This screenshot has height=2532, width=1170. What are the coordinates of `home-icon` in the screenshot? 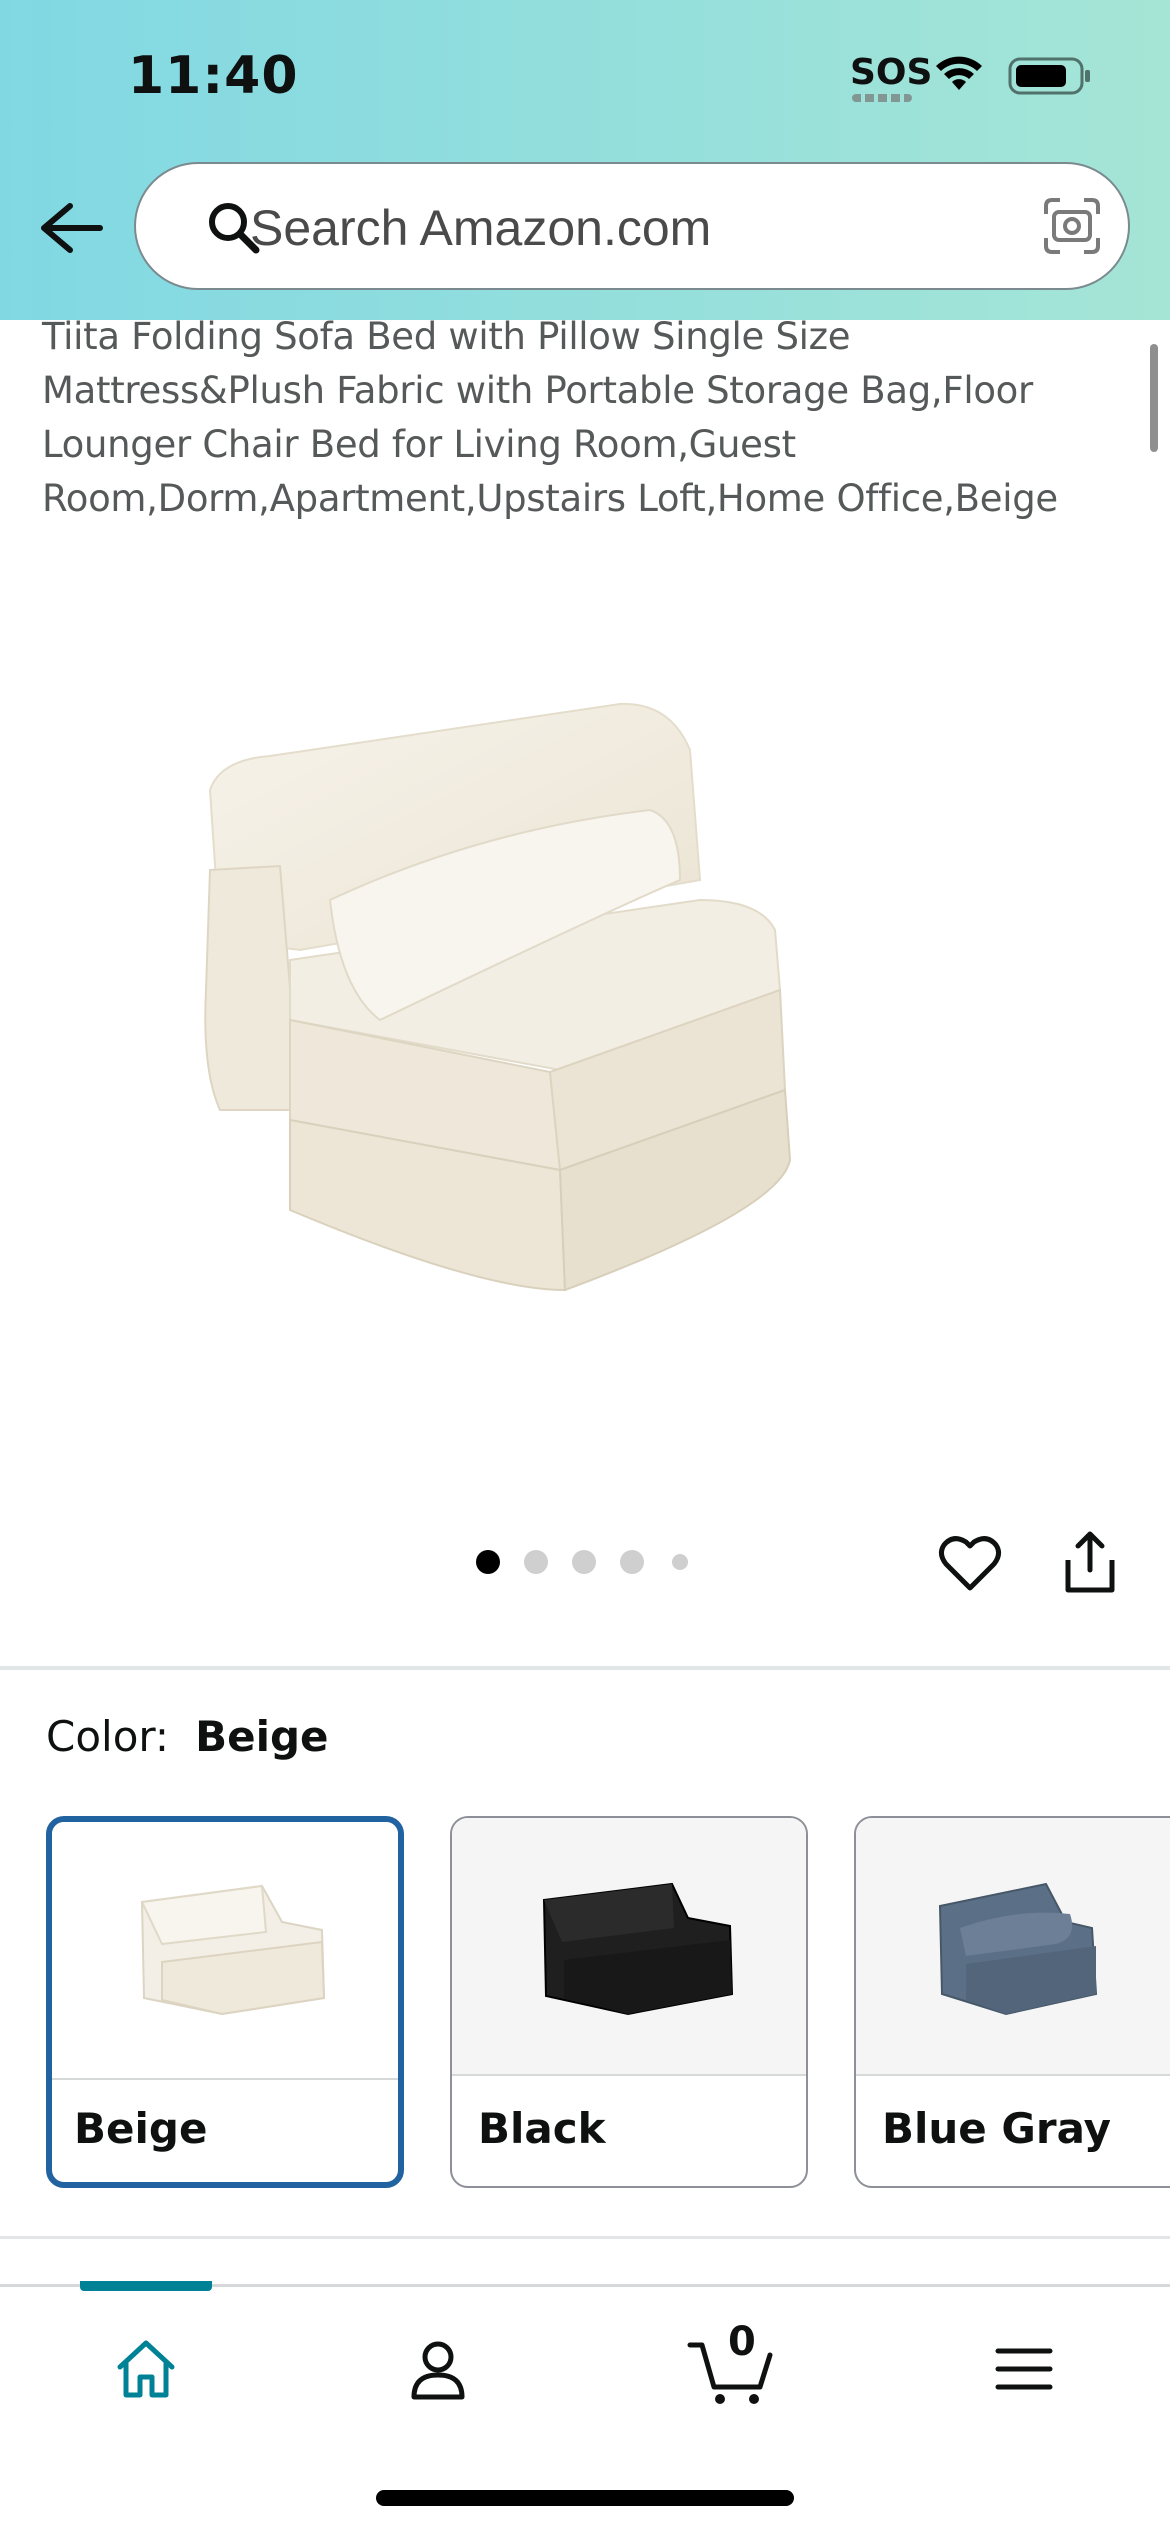 It's located at (146, 2369).